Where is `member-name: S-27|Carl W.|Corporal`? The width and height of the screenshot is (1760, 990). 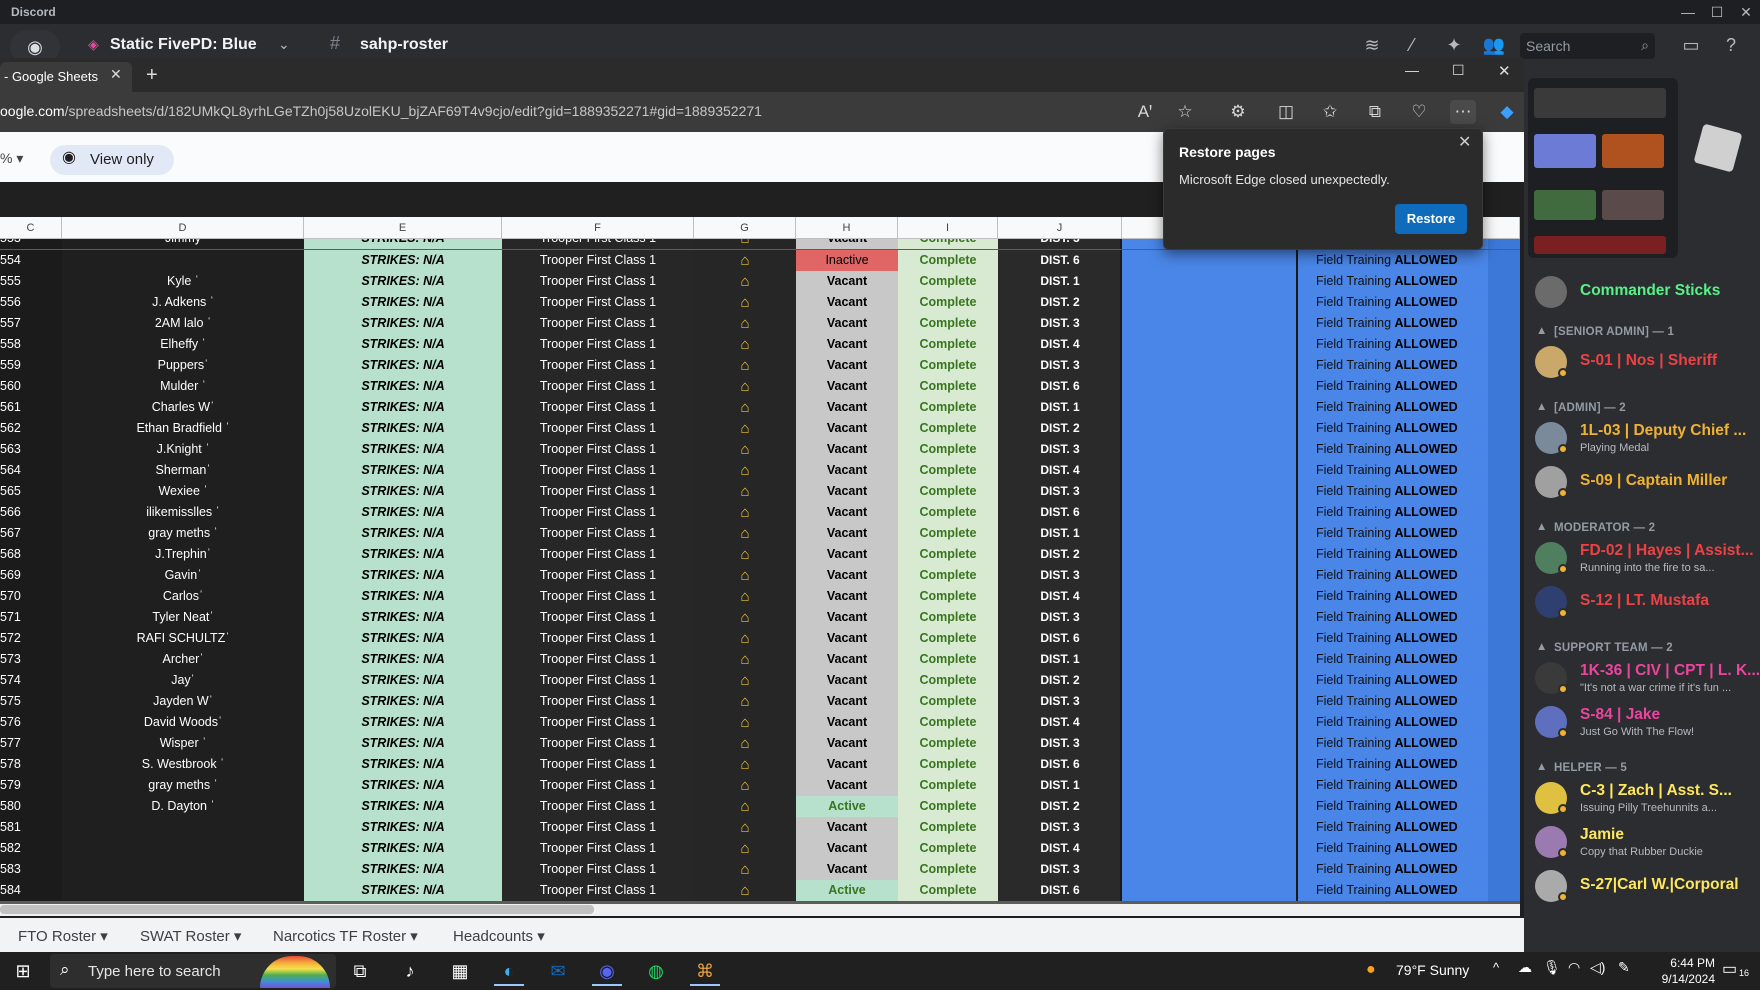 member-name: S-27|Carl W.|Corporal is located at coordinates (1659, 885).